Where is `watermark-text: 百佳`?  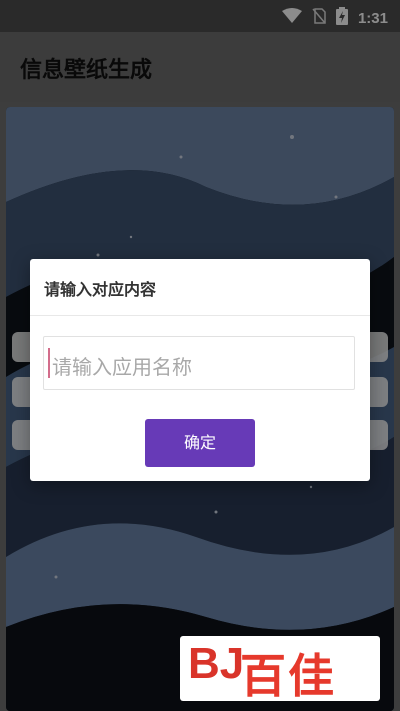 watermark-text: 百佳 is located at coordinates (288, 676).